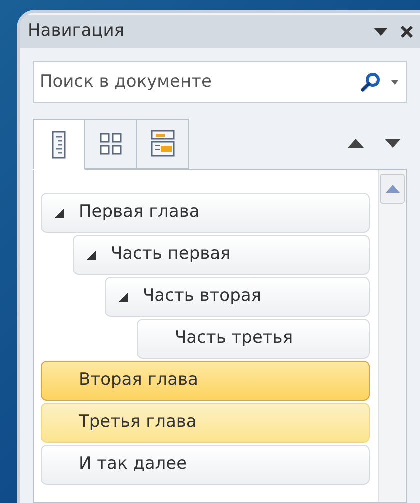 The width and height of the screenshot is (420, 503). What do you see at coordinates (205, 381) in the screenshot?
I see `heading-item: Вторая глава` at bounding box center [205, 381].